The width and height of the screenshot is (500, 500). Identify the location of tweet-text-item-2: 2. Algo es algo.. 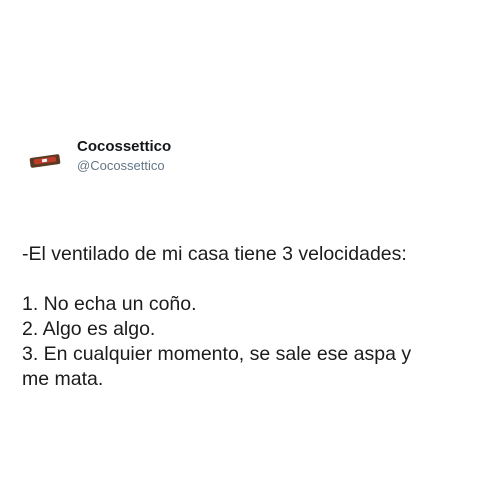
(89, 329).